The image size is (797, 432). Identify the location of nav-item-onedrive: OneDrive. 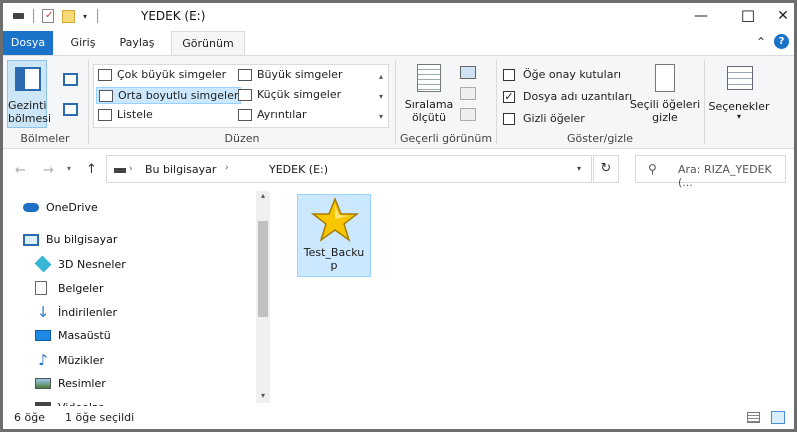
(60, 207).